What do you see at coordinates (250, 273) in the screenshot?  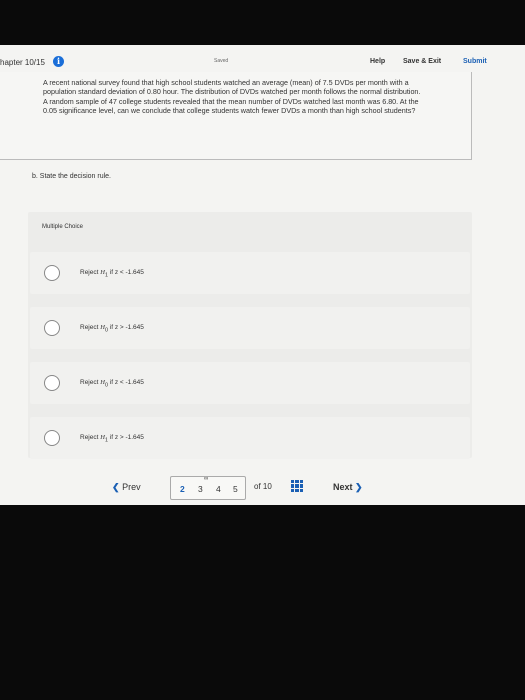 I see `choice-option-1: Reject H1 if z < -1.645` at bounding box center [250, 273].